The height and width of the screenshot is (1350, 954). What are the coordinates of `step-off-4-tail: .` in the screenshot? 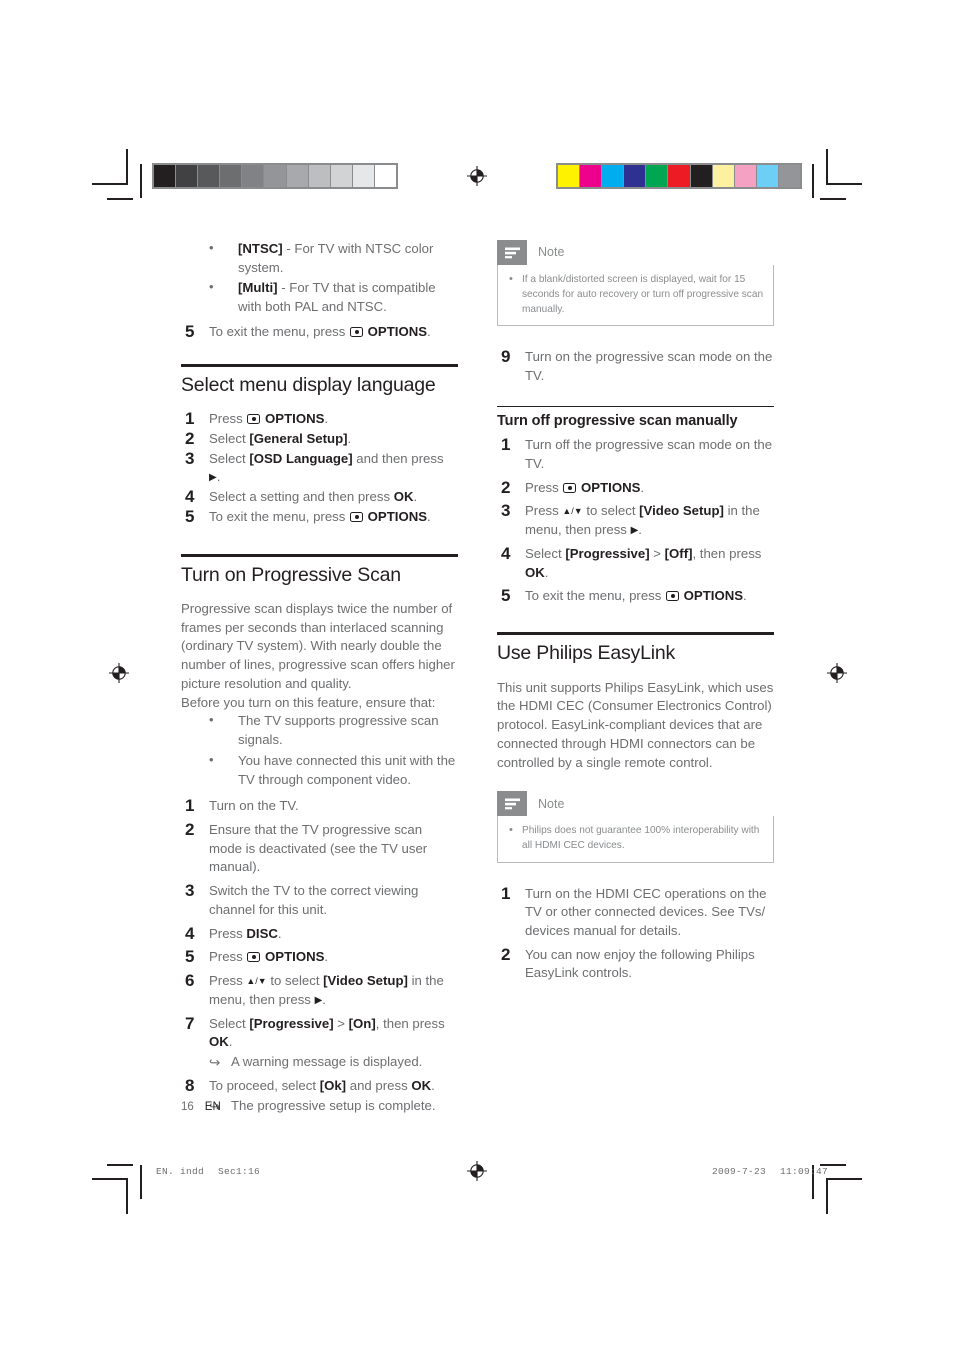 It's located at (546, 572).